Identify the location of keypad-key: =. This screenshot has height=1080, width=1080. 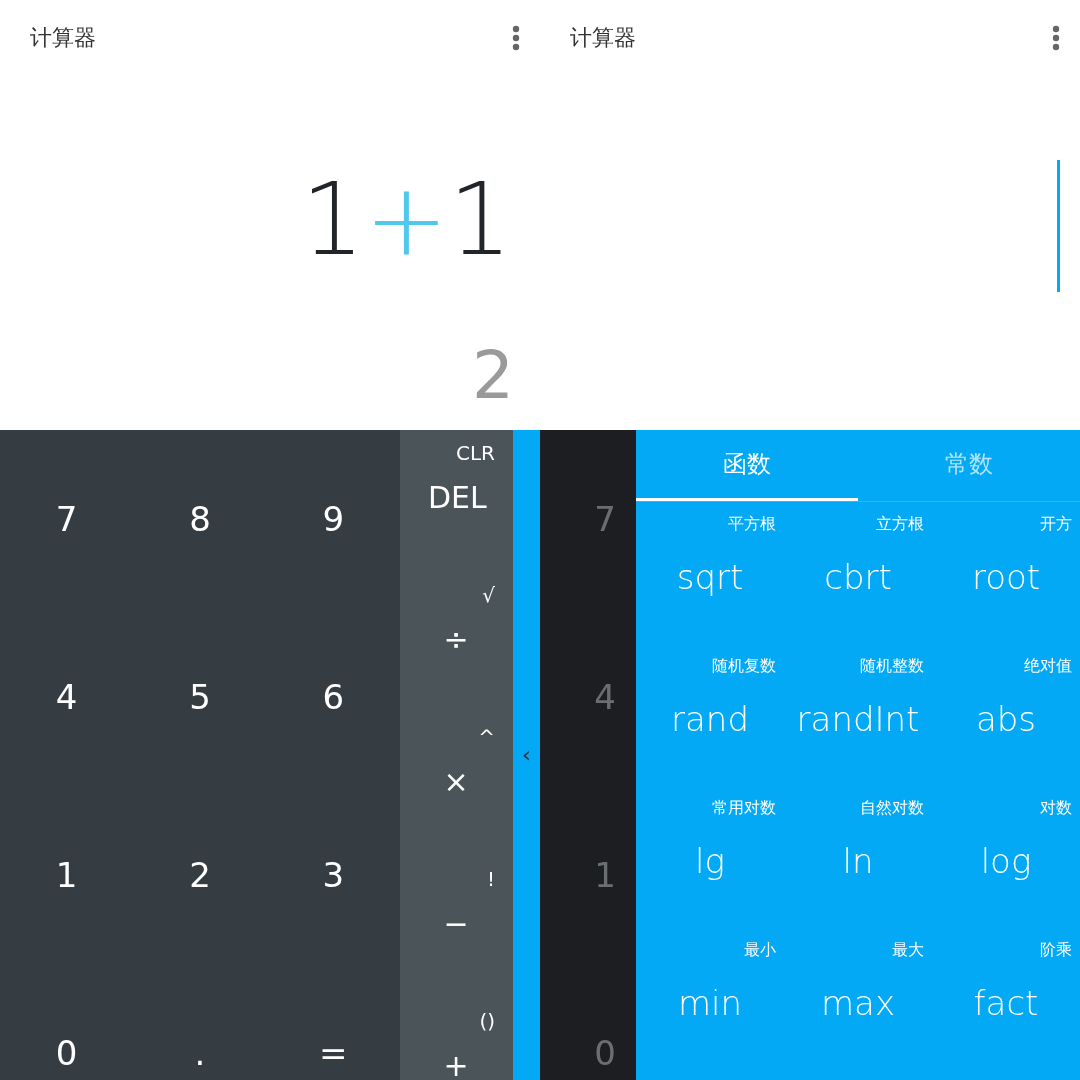
(333, 1022).